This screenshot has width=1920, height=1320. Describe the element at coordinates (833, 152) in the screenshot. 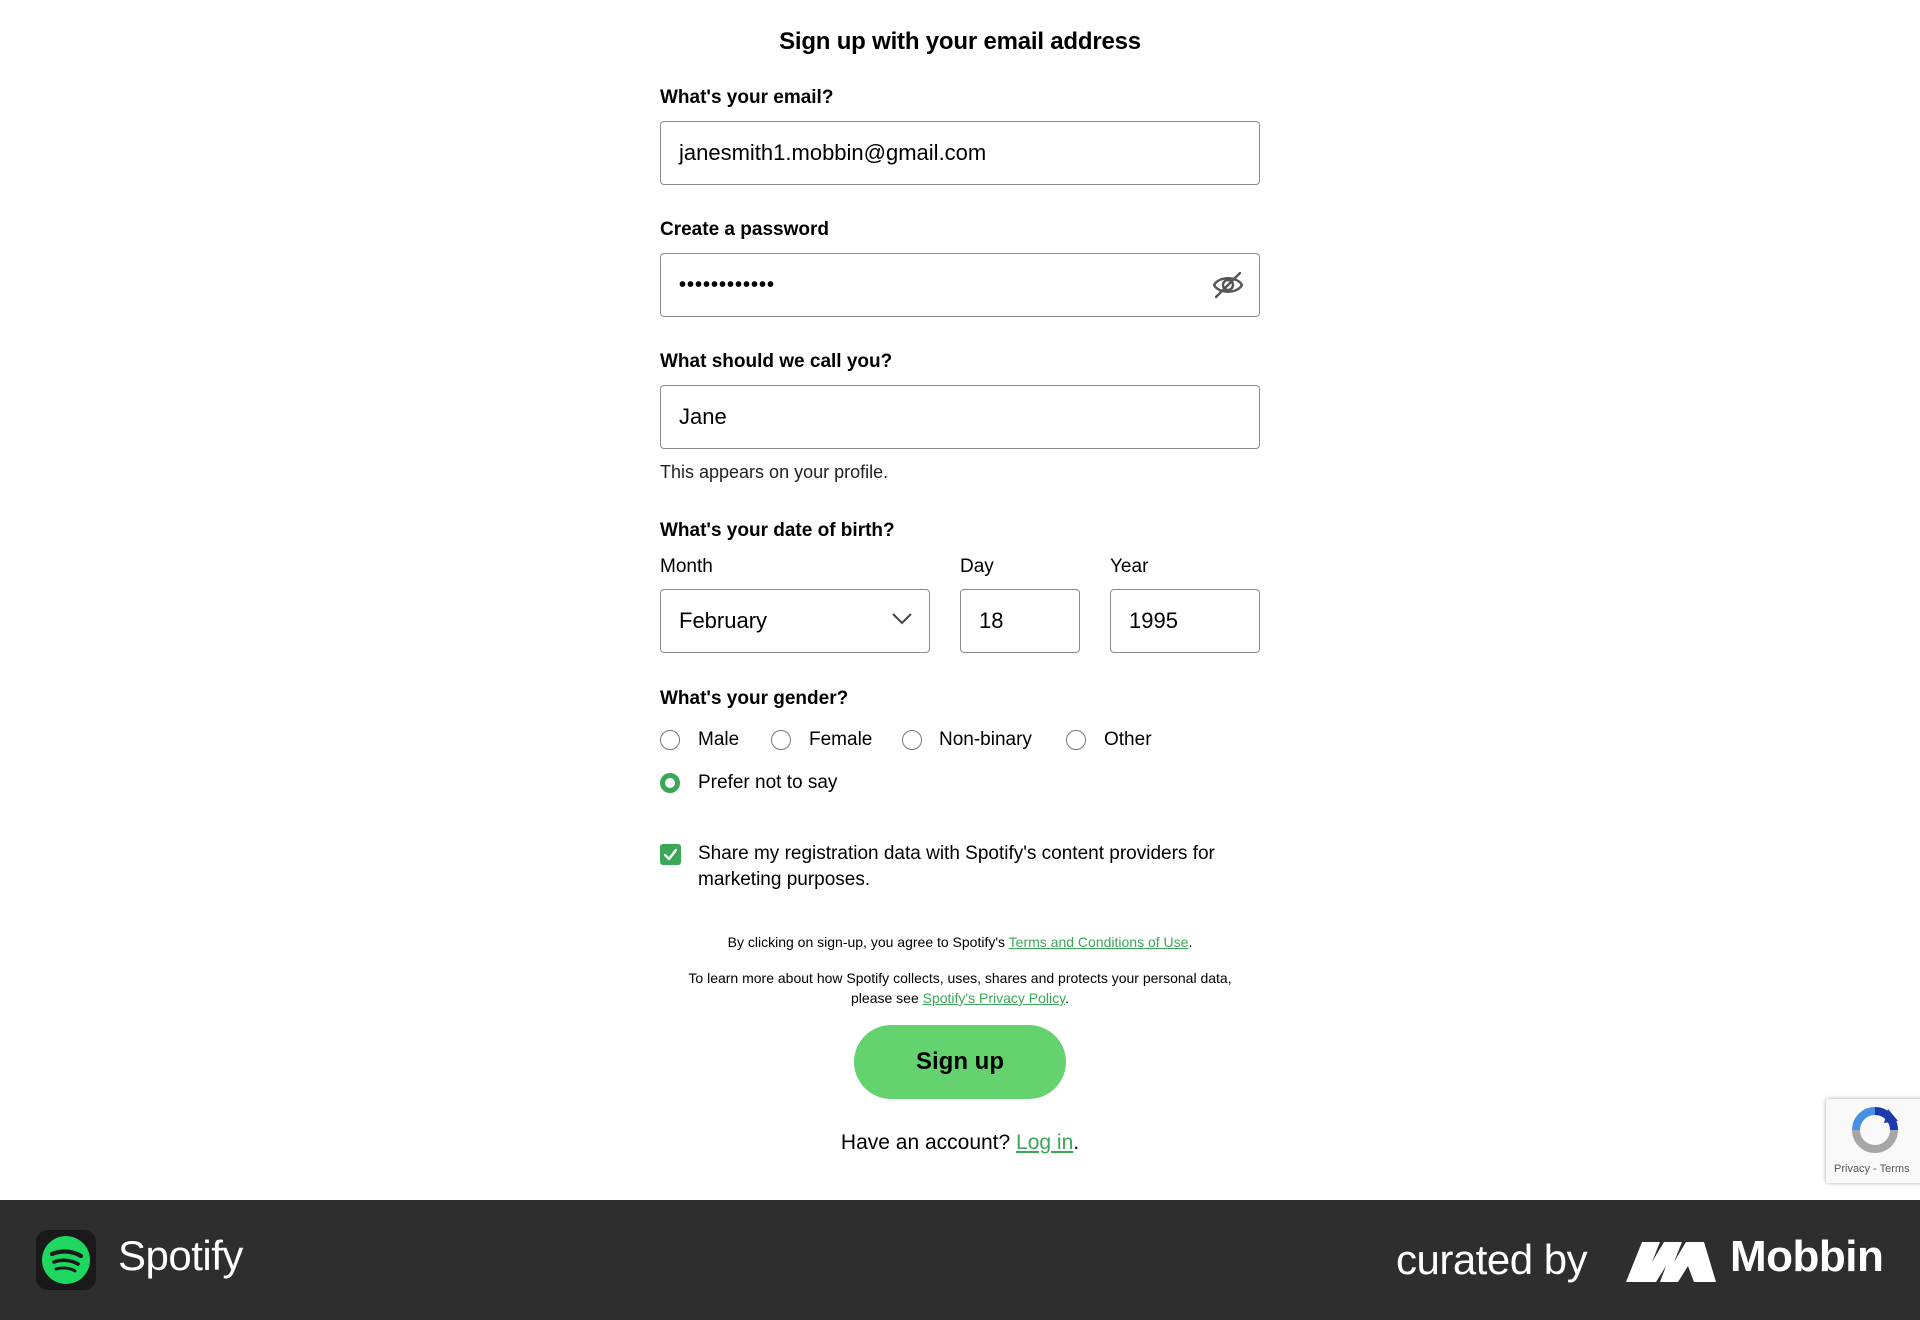

I see `email-value: janesmith1.mobbin@gmail.com` at that location.